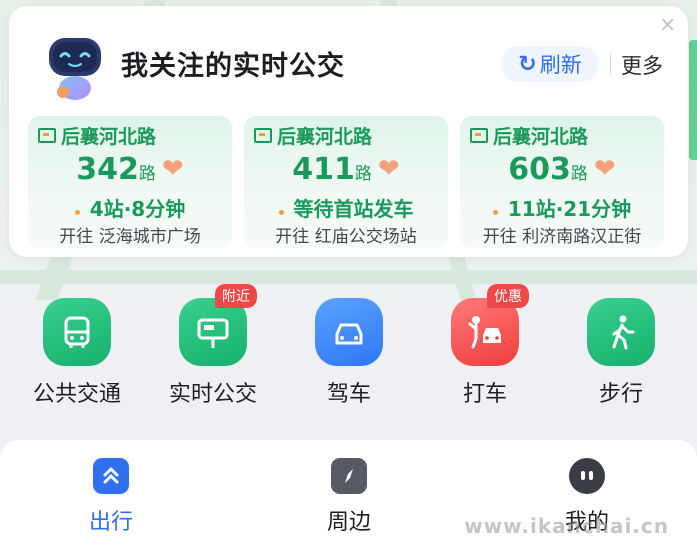  I want to click on shortcut-walk: 步行, so click(621, 350).